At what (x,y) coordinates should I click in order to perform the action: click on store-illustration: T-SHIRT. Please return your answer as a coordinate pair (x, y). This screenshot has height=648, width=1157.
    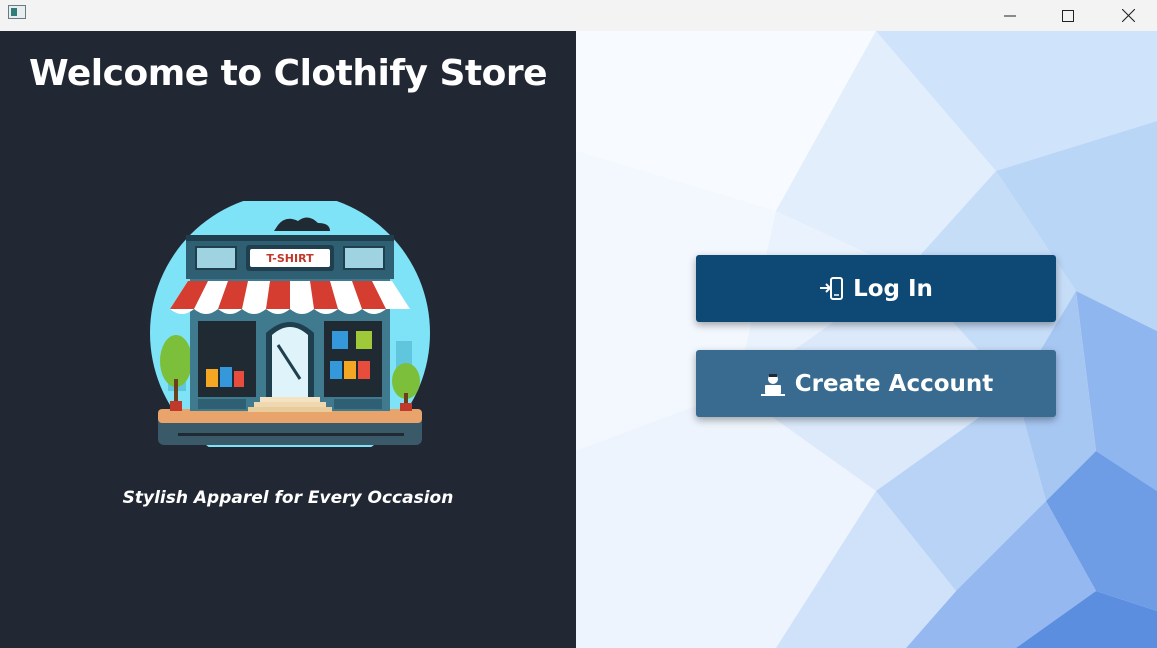
    Looking at the image, I should click on (290, 324).